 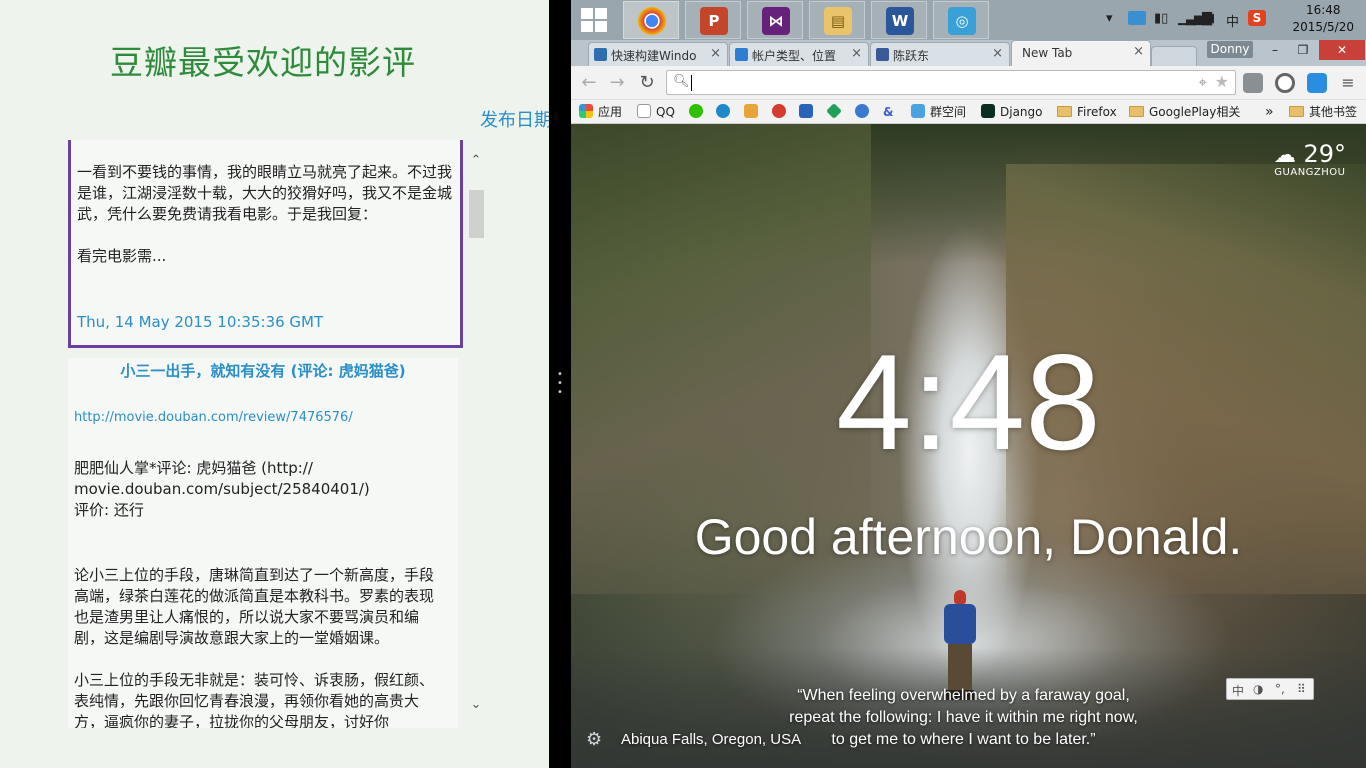 I want to click on battery-icon: ▮▯, so click(x=1161, y=18).